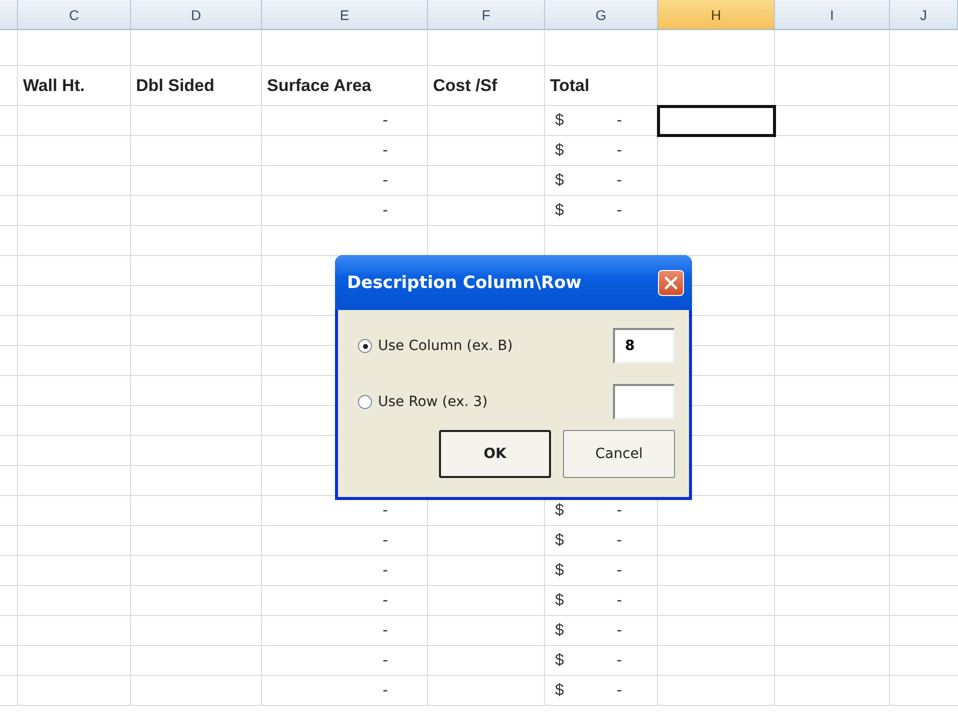 The width and height of the screenshot is (958, 723). I want to click on column-heading: Dbl Sided, so click(175, 86).